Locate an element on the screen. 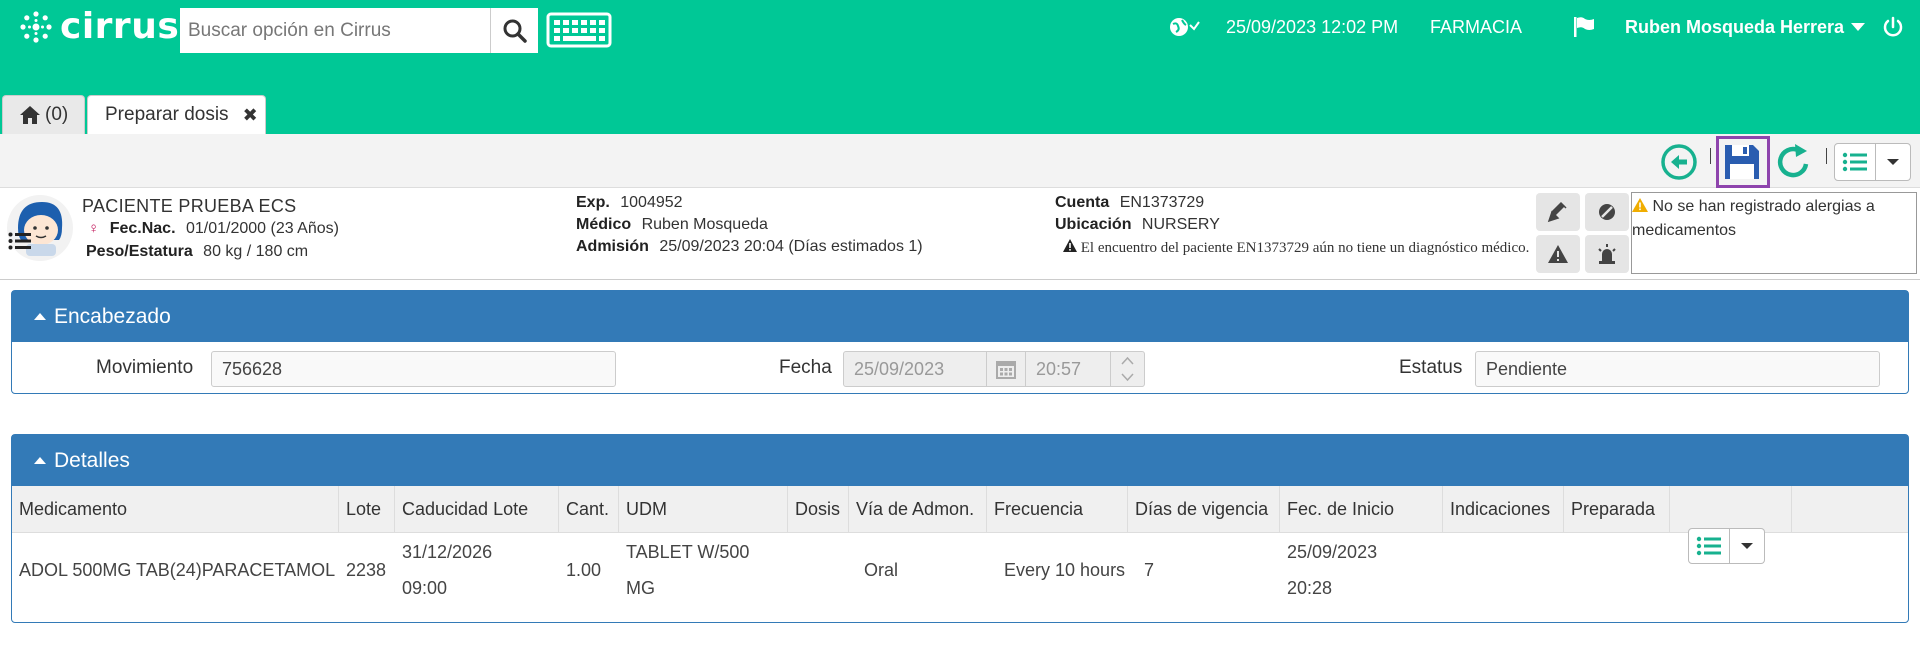 This screenshot has height=654, width=1920. flag-icon is located at coordinates (1584, 27).